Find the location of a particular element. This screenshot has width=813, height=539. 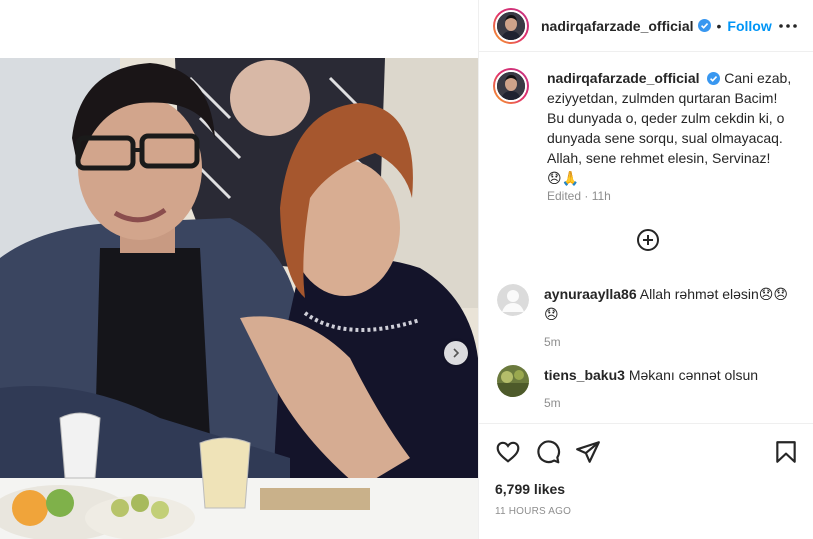

caption-emojis: 😞🙏 is located at coordinates (563, 178).